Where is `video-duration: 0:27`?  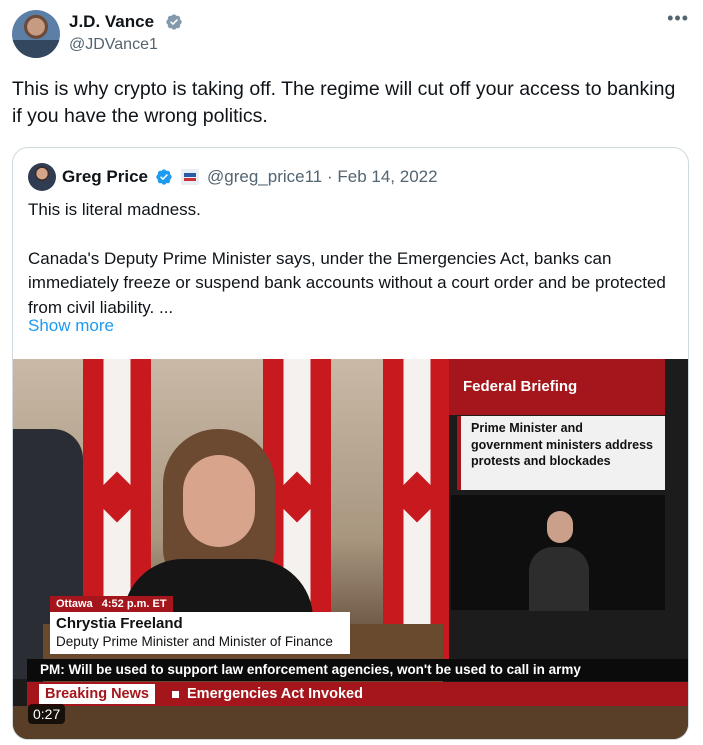 video-duration: 0:27 is located at coordinates (47, 714).